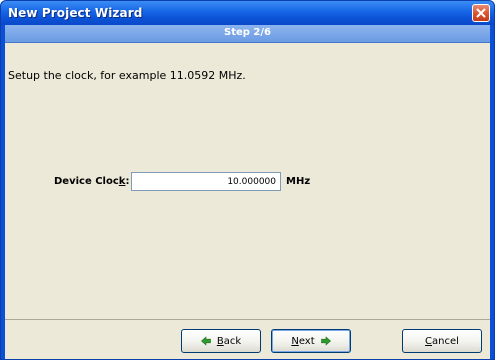 The image size is (495, 360). I want to click on back-button: Back, so click(221, 341).